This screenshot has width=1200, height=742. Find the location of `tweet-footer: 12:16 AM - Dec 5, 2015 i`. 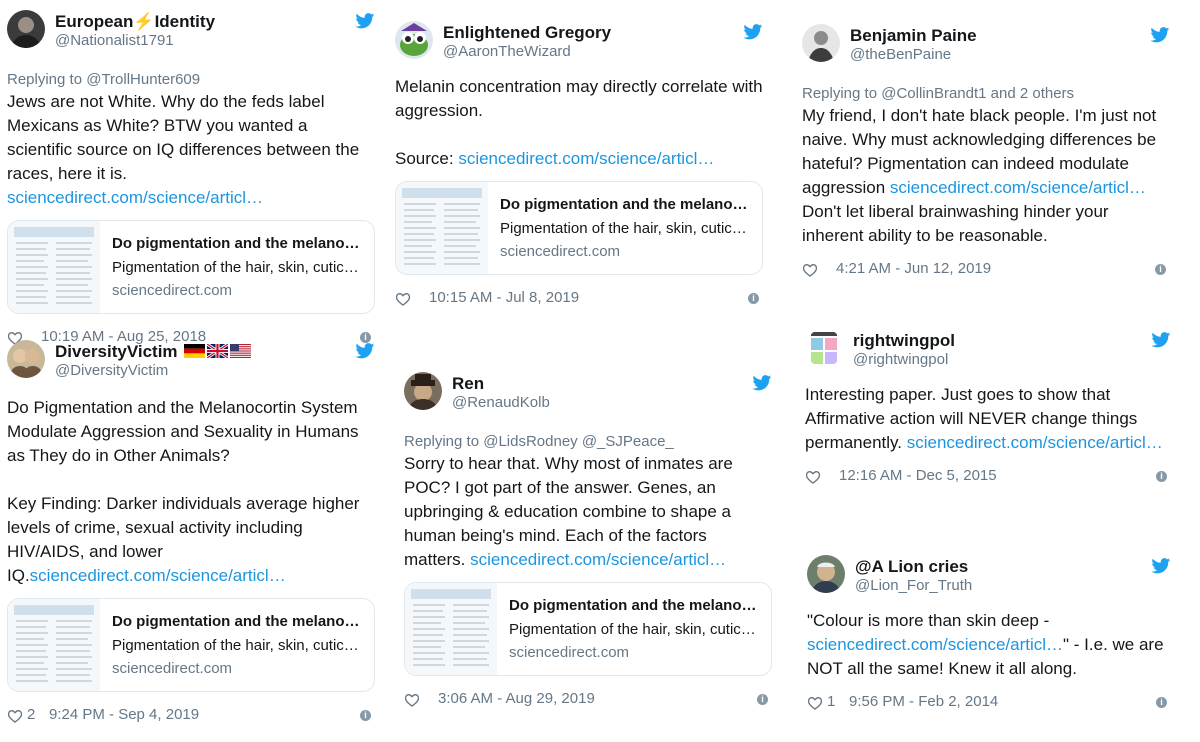

tweet-footer: 12:16 AM - Dec 5, 2015 i is located at coordinates (988, 478).